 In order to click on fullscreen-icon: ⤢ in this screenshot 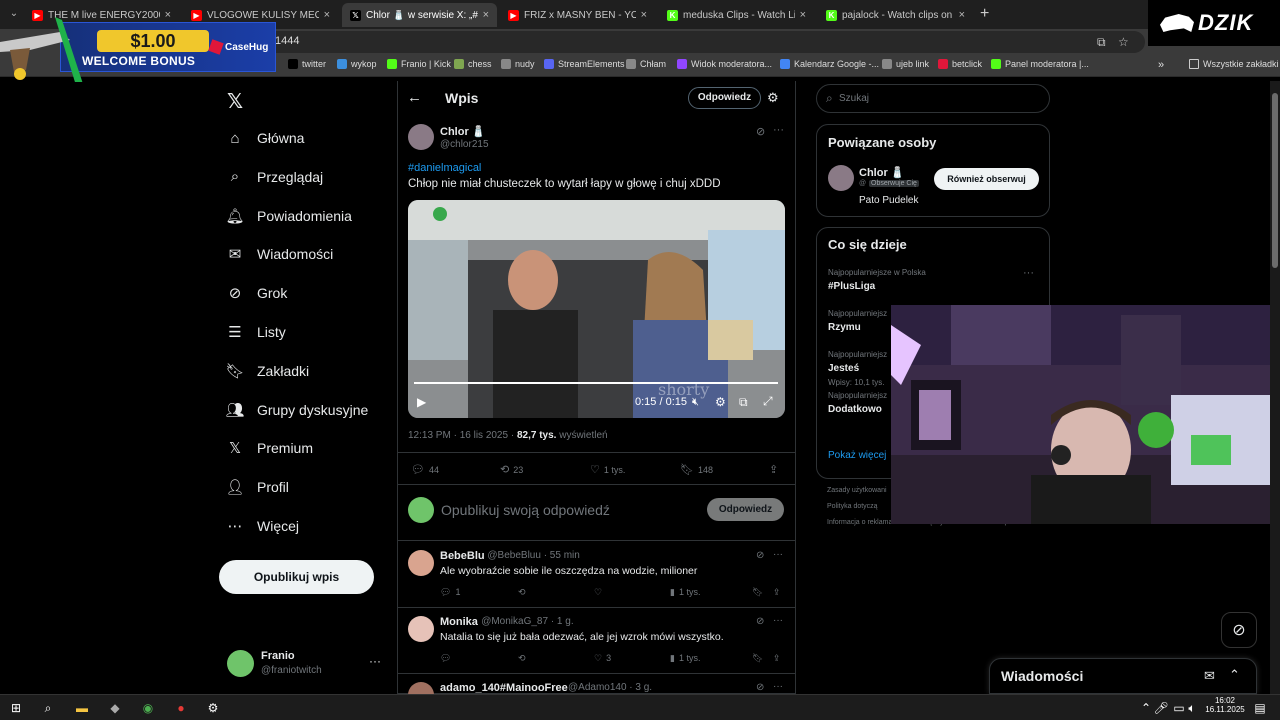, I will do `click(768, 401)`.